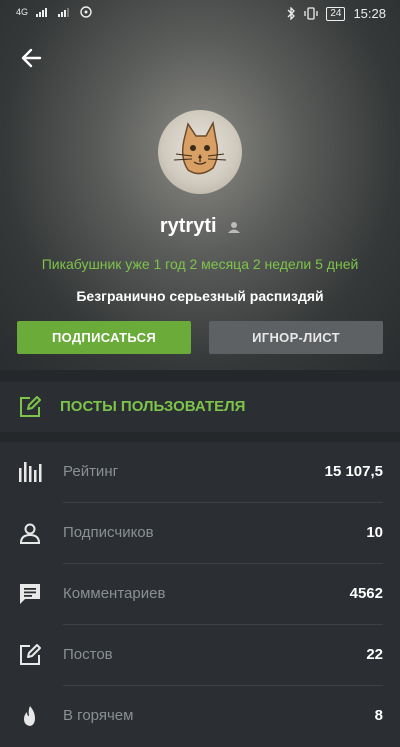  Describe the element at coordinates (29, 716) in the screenshot. I see `fire-icon` at that location.